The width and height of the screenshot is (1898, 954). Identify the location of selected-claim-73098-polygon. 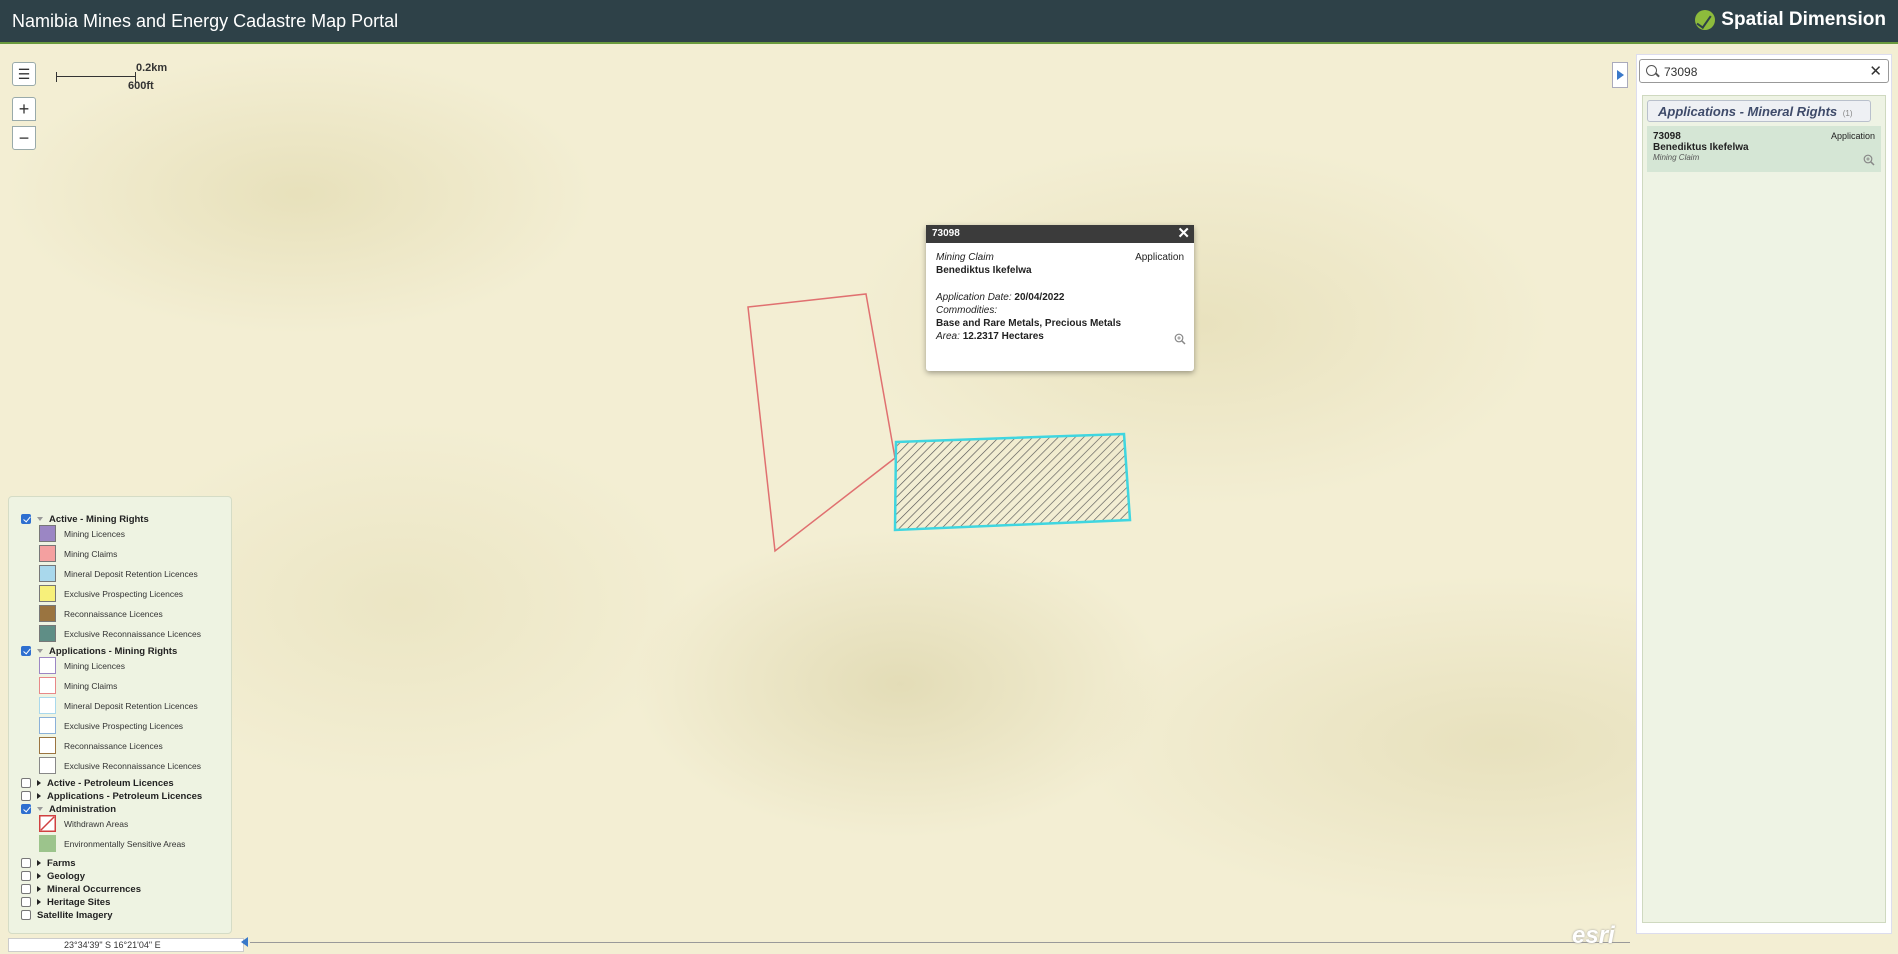
(1012, 482).